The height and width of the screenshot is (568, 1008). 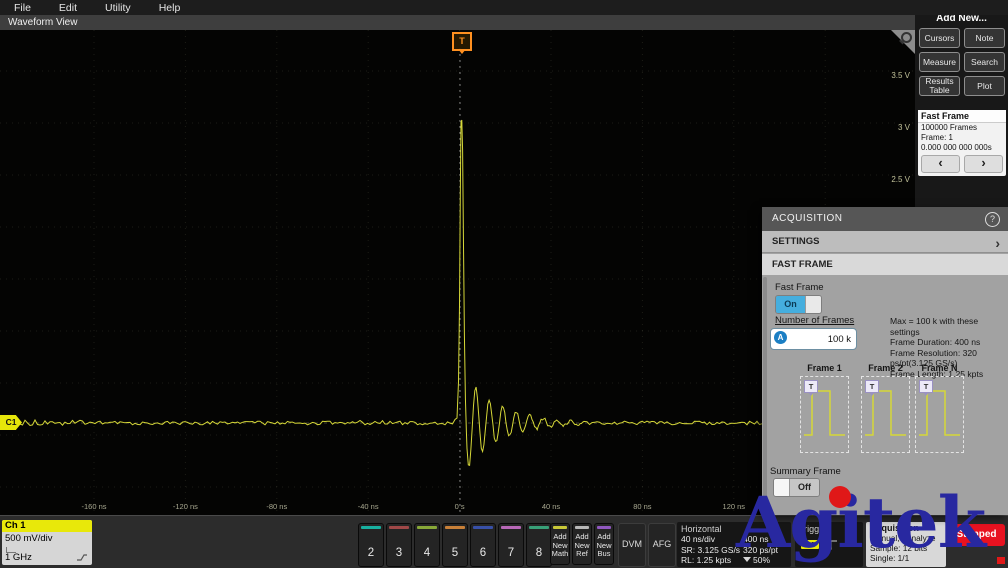 I want to click on fast-frame-toggle: On, so click(x=798, y=304).